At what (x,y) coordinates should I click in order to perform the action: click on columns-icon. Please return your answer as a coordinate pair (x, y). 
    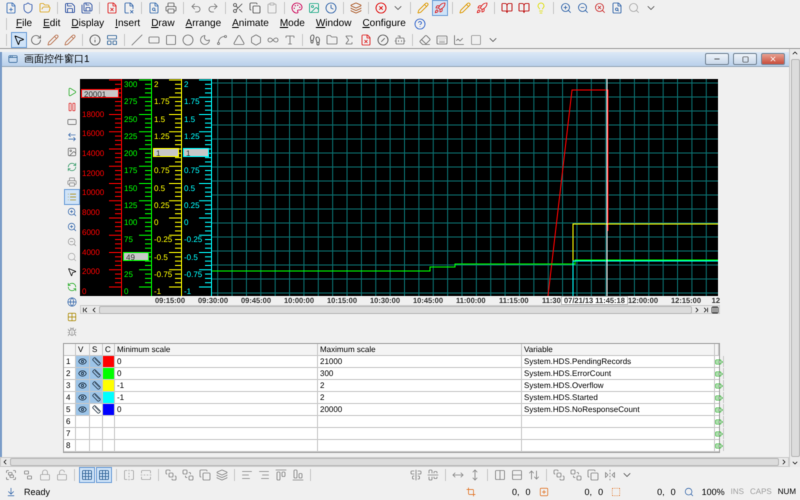
    Looking at the image, I should click on (715, 310).